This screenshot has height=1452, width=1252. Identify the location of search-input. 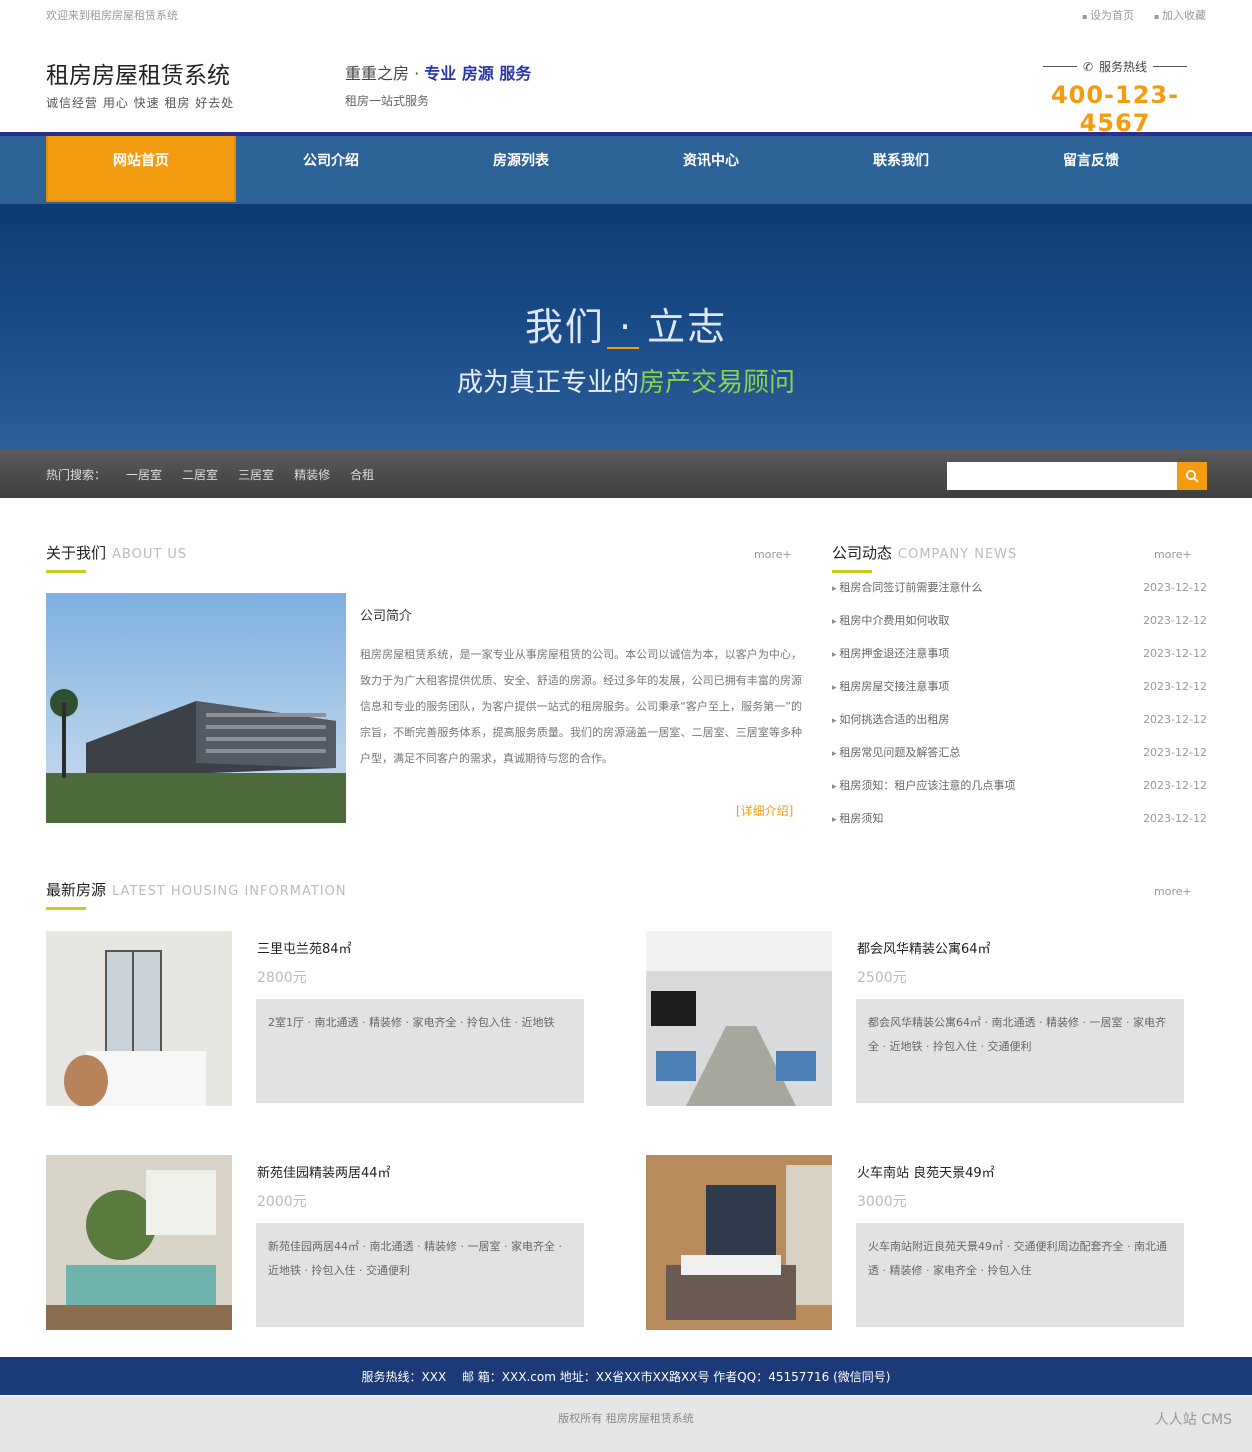
(1062, 476).